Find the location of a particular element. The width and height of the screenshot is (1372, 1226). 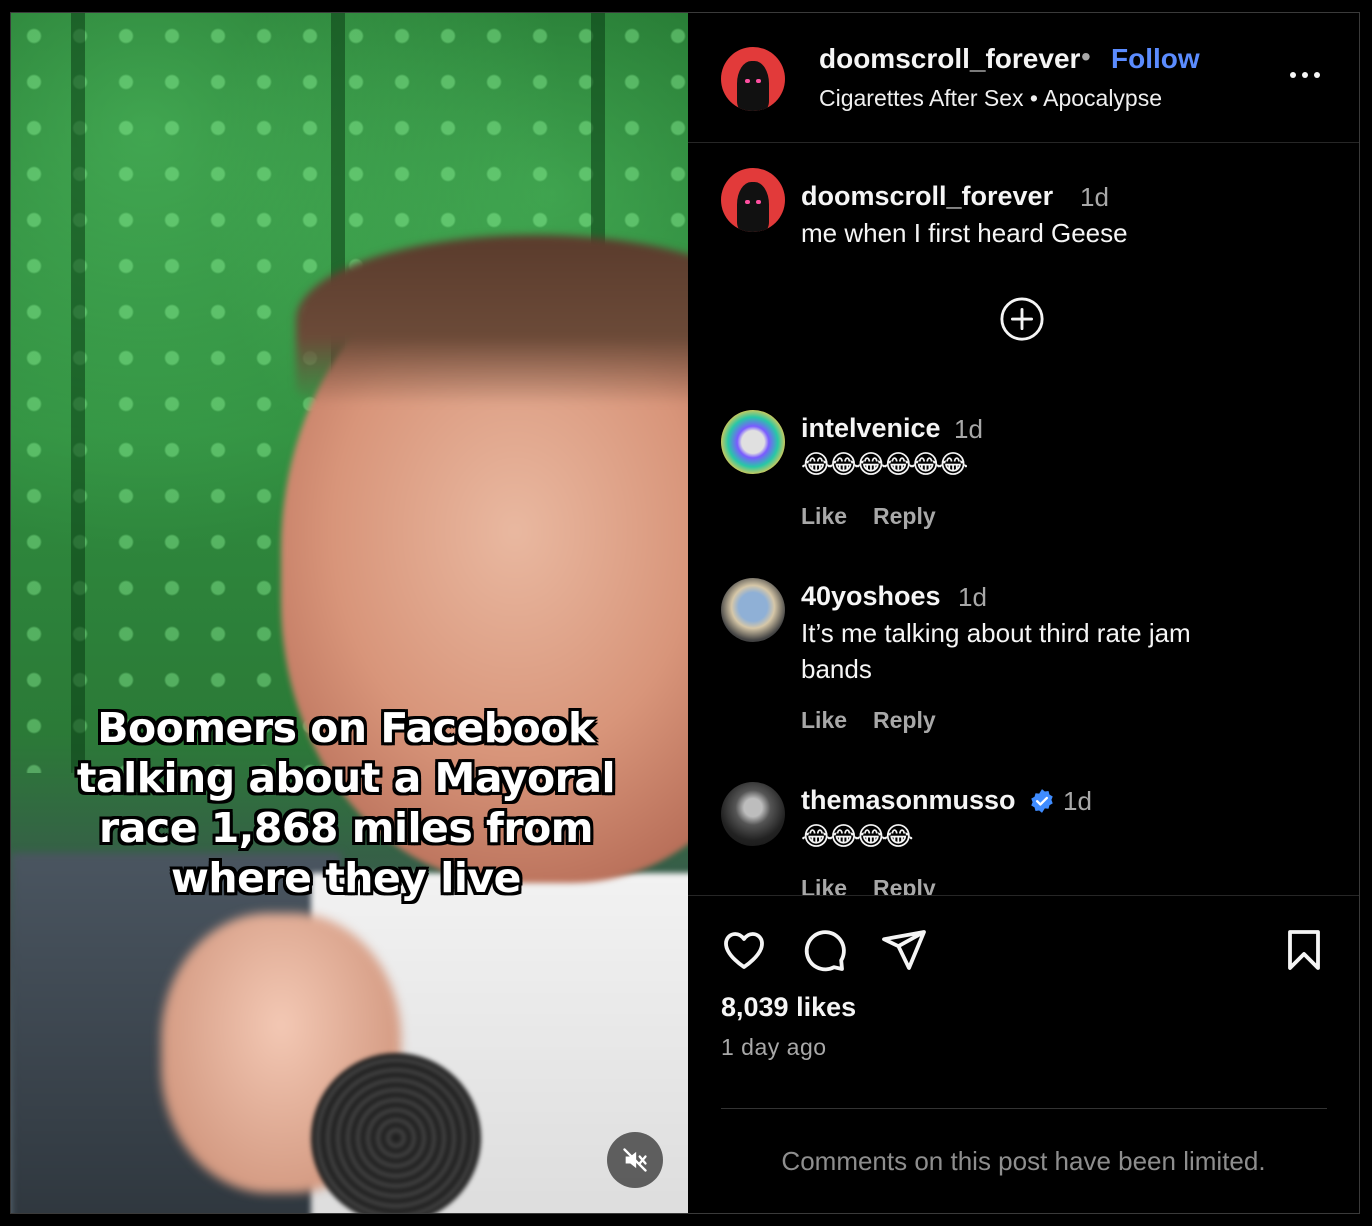

comment-bubble-icon is located at coordinates (824, 950).